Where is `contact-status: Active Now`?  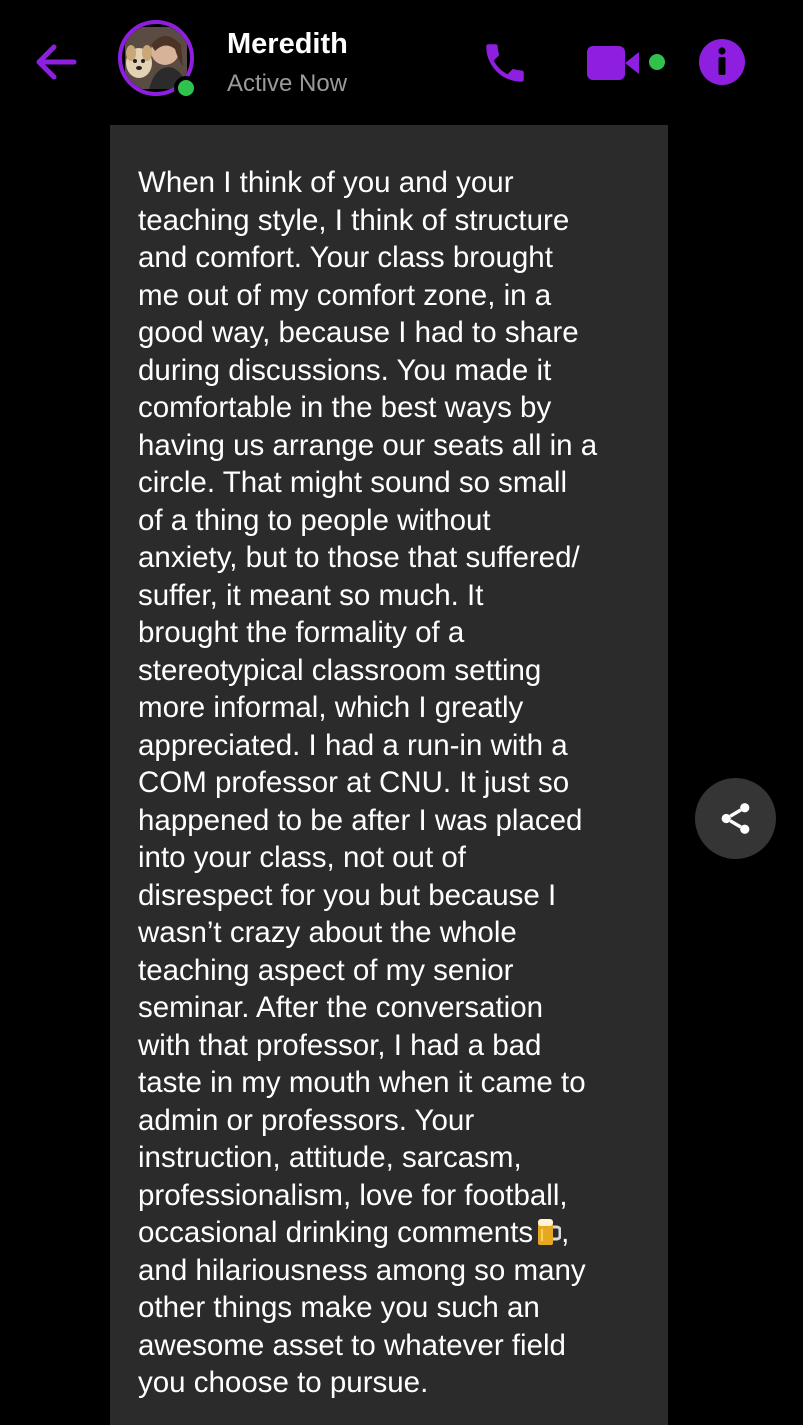 contact-status: Active Now is located at coordinates (287, 83).